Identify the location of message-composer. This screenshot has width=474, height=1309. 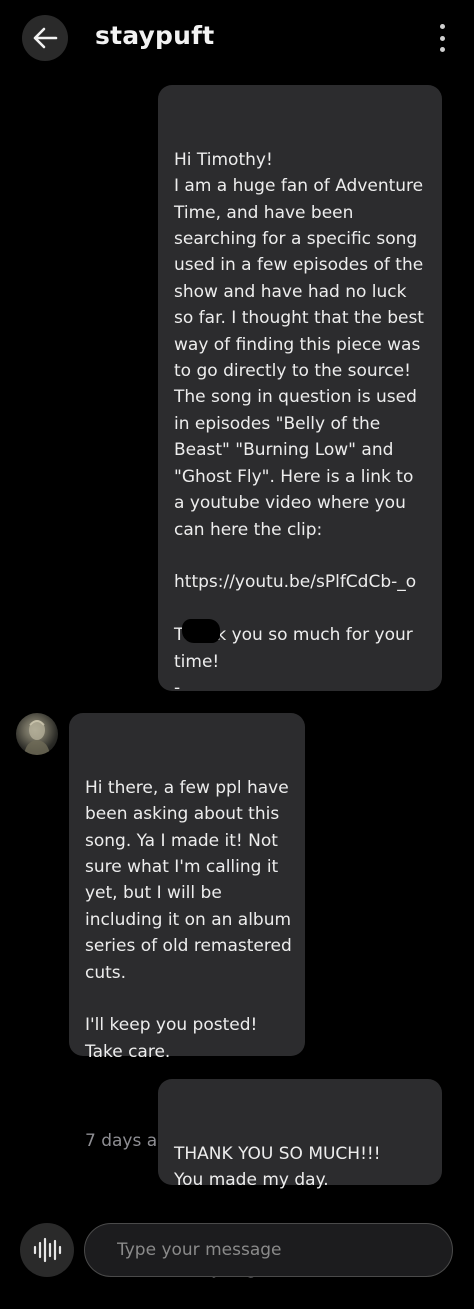
(237, 1251).